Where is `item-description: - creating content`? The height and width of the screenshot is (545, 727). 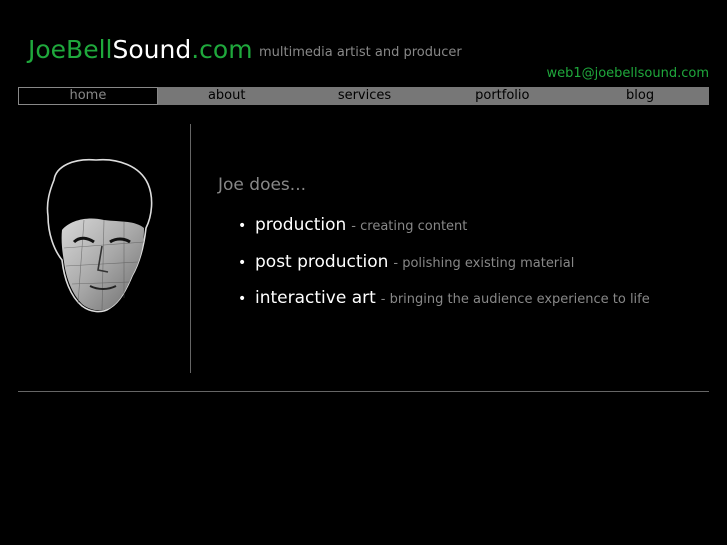
item-description: - creating content is located at coordinates (409, 226).